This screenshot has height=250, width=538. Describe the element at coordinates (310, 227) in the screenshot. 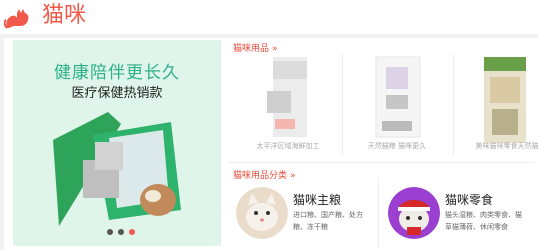

I see `category-desc-line: 粮、冻干粮` at that location.